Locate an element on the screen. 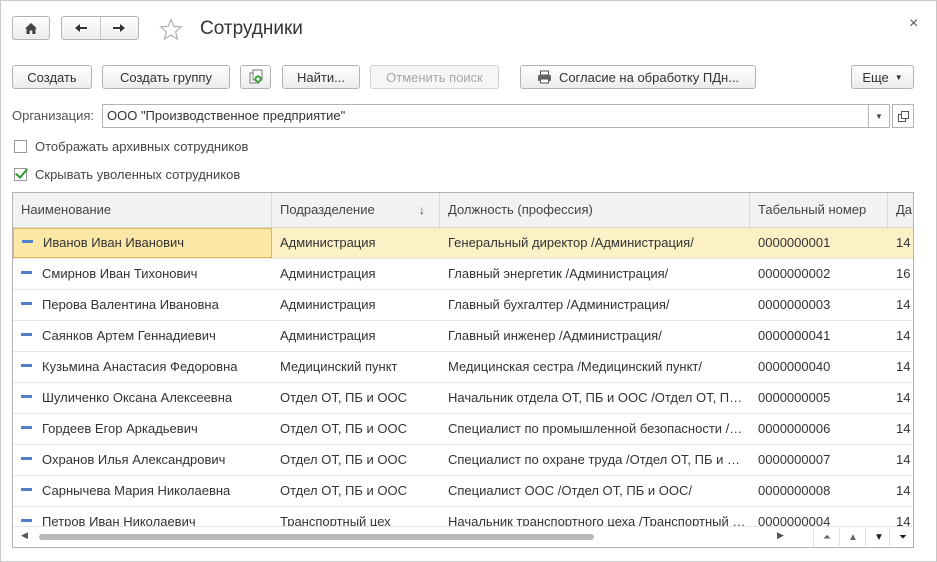  cell-name: Перова Валентина Ивановна is located at coordinates (142, 305).